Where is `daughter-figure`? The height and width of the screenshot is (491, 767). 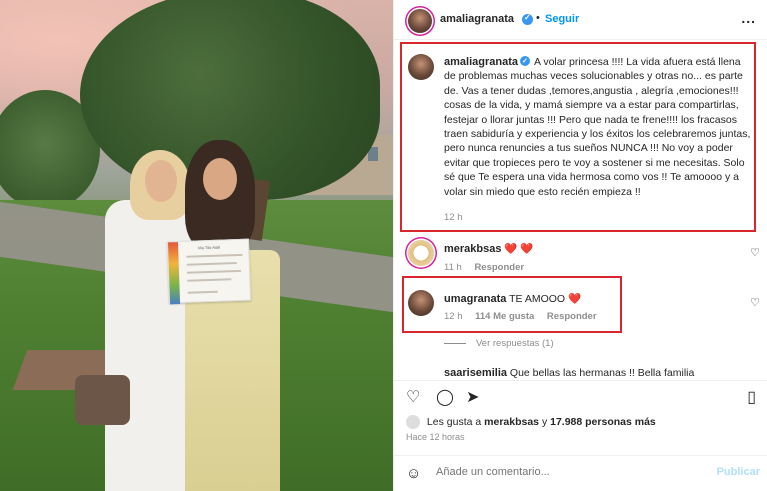 daughter-figure is located at coordinates (230, 315).